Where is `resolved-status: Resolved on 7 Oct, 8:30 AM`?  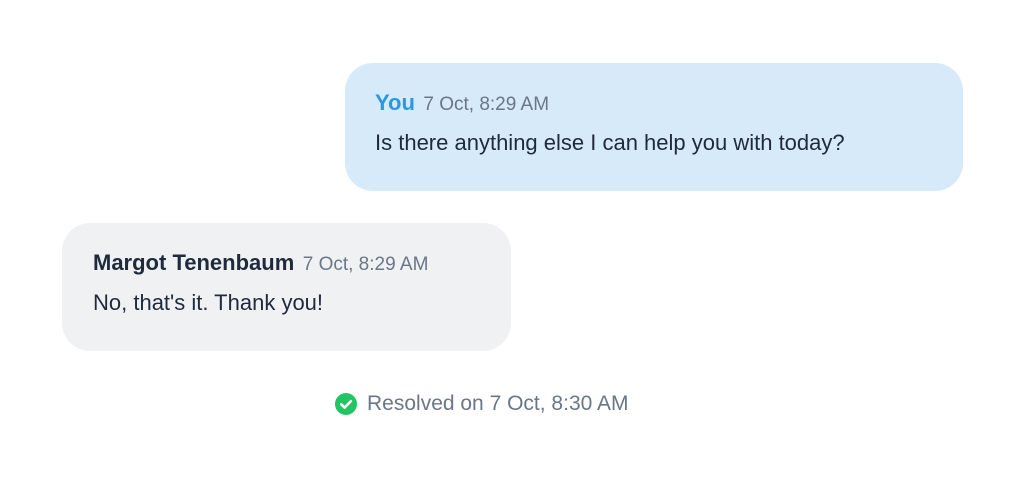 resolved-status: Resolved on 7 Oct, 8:30 AM is located at coordinates (481, 404).